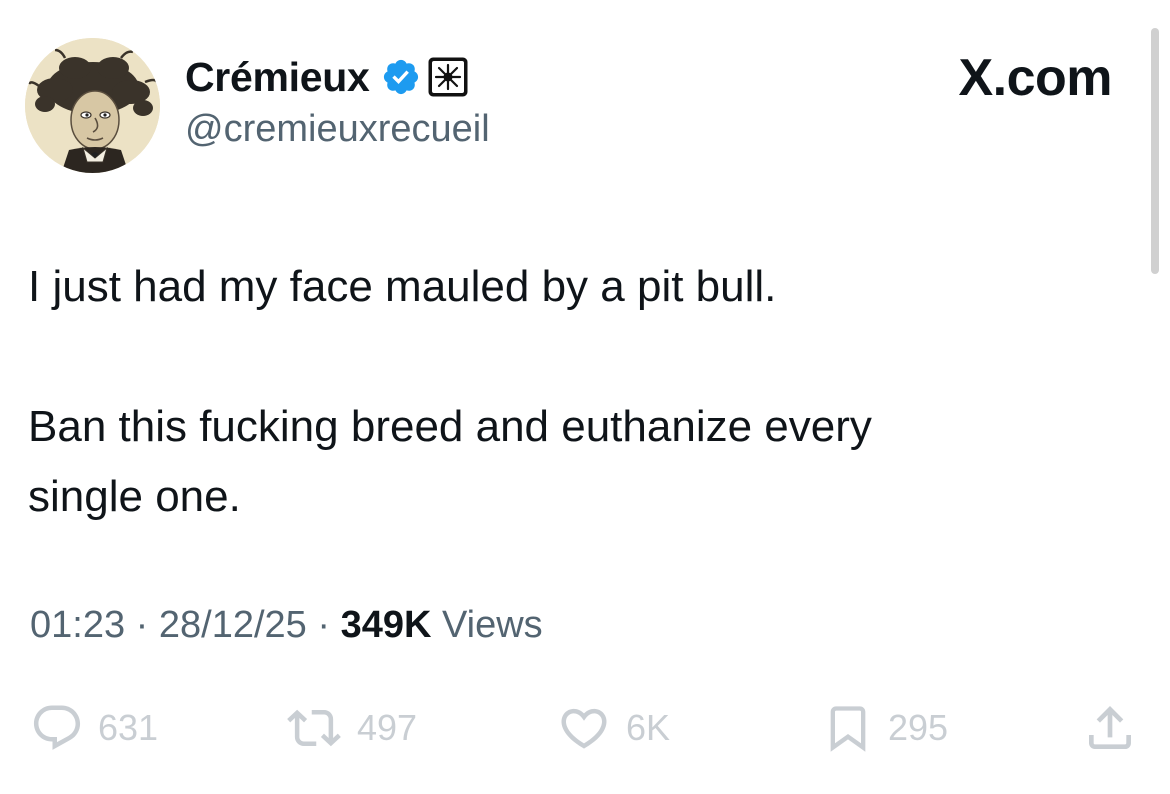 The width and height of the screenshot is (1170, 794). I want to click on affiliate-badge-icon, so click(448, 77).